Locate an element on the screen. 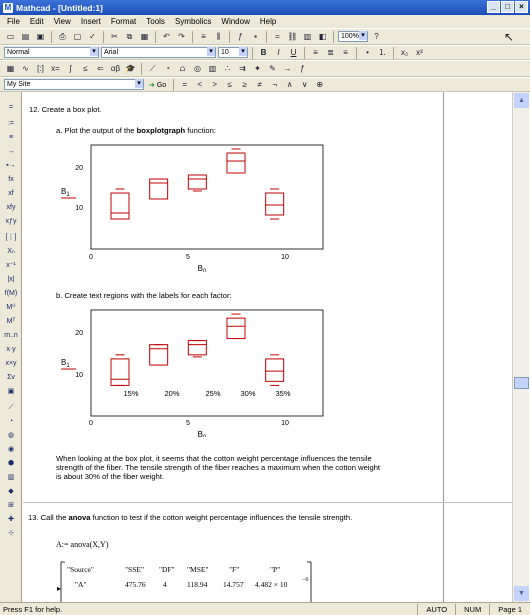 The image size is (530, 615). maximize-button: □ is located at coordinates (507, 7).